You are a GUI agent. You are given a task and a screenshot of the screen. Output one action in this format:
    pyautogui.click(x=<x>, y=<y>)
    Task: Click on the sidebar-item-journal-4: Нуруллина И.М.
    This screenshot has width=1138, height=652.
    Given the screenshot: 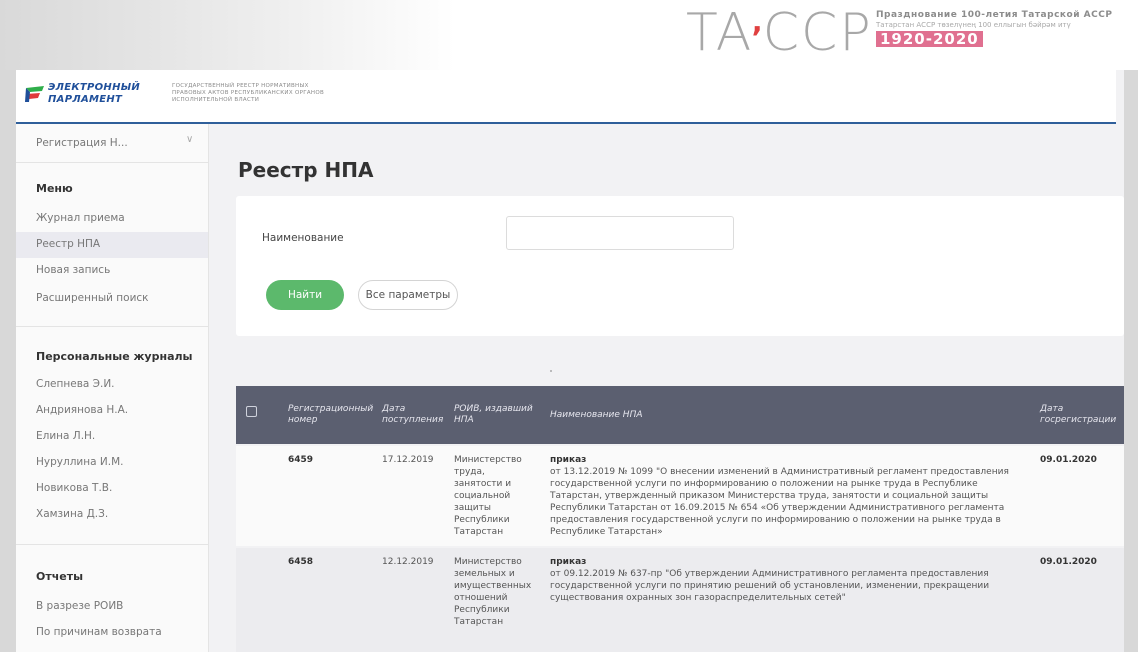 What is the action you would take?
    pyautogui.click(x=112, y=463)
    